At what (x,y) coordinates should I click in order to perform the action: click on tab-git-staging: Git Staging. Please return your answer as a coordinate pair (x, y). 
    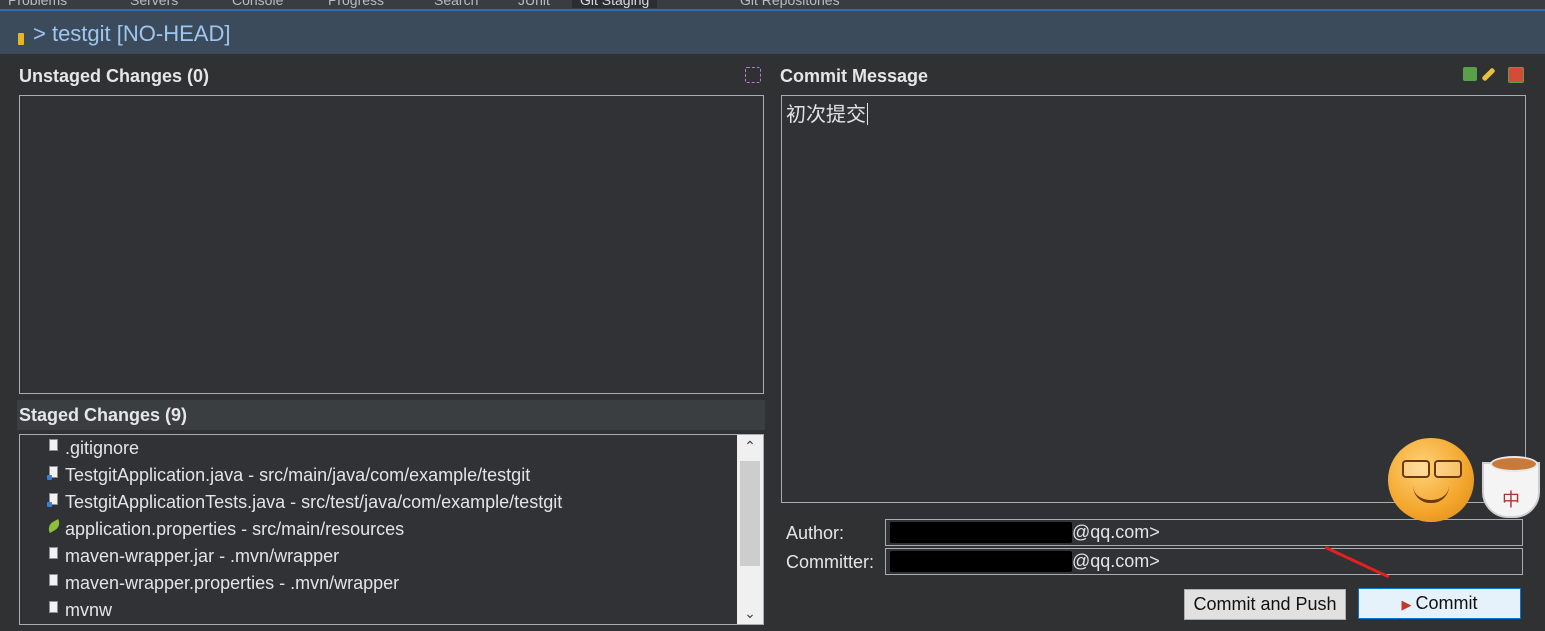
    Looking at the image, I should click on (615, 4).